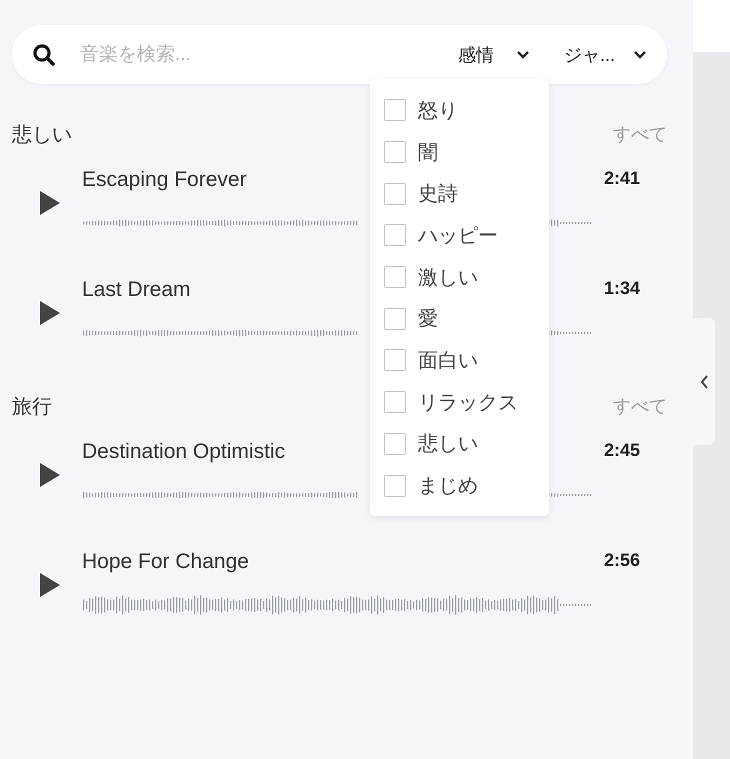 This screenshot has width=730, height=759. What do you see at coordinates (42, 135) in the screenshot?
I see `section-title: 悲しい` at bounding box center [42, 135].